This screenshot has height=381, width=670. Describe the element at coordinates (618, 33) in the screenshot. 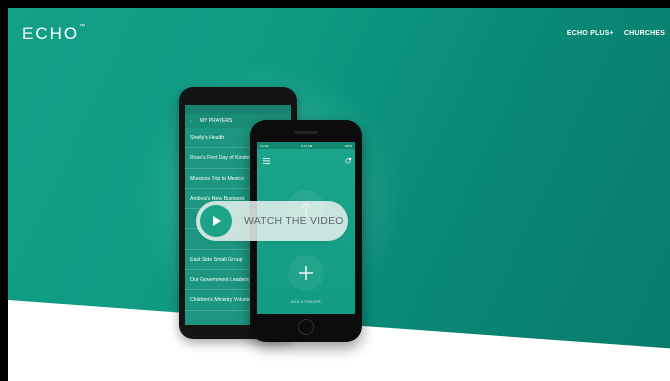

I see `top-nav: ECHO PLUS+ CHURCHES S` at that location.